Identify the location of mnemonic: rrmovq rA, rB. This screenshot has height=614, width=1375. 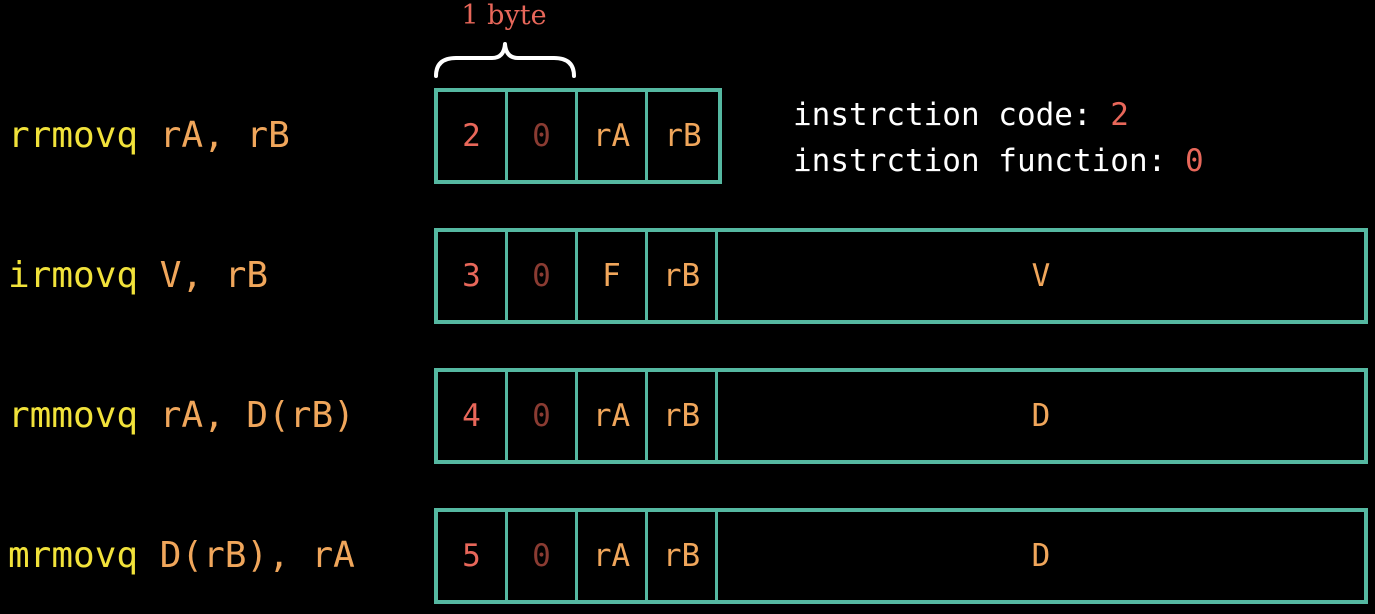
(149, 136).